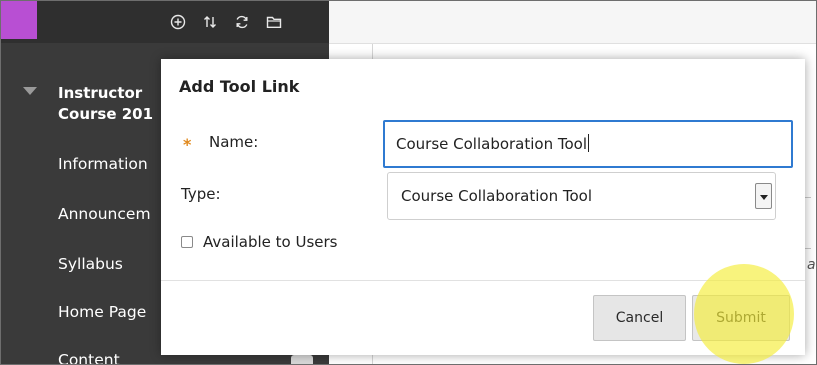 The width and height of the screenshot is (817, 365). What do you see at coordinates (113, 104) in the screenshot?
I see `course-title: Instructor Course 201` at bounding box center [113, 104].